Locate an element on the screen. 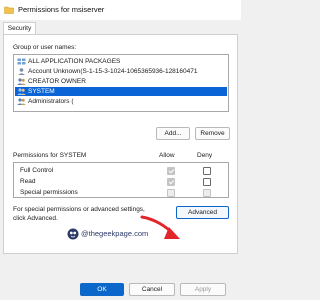  ok-button: OK is located at coordinates (102, 289).